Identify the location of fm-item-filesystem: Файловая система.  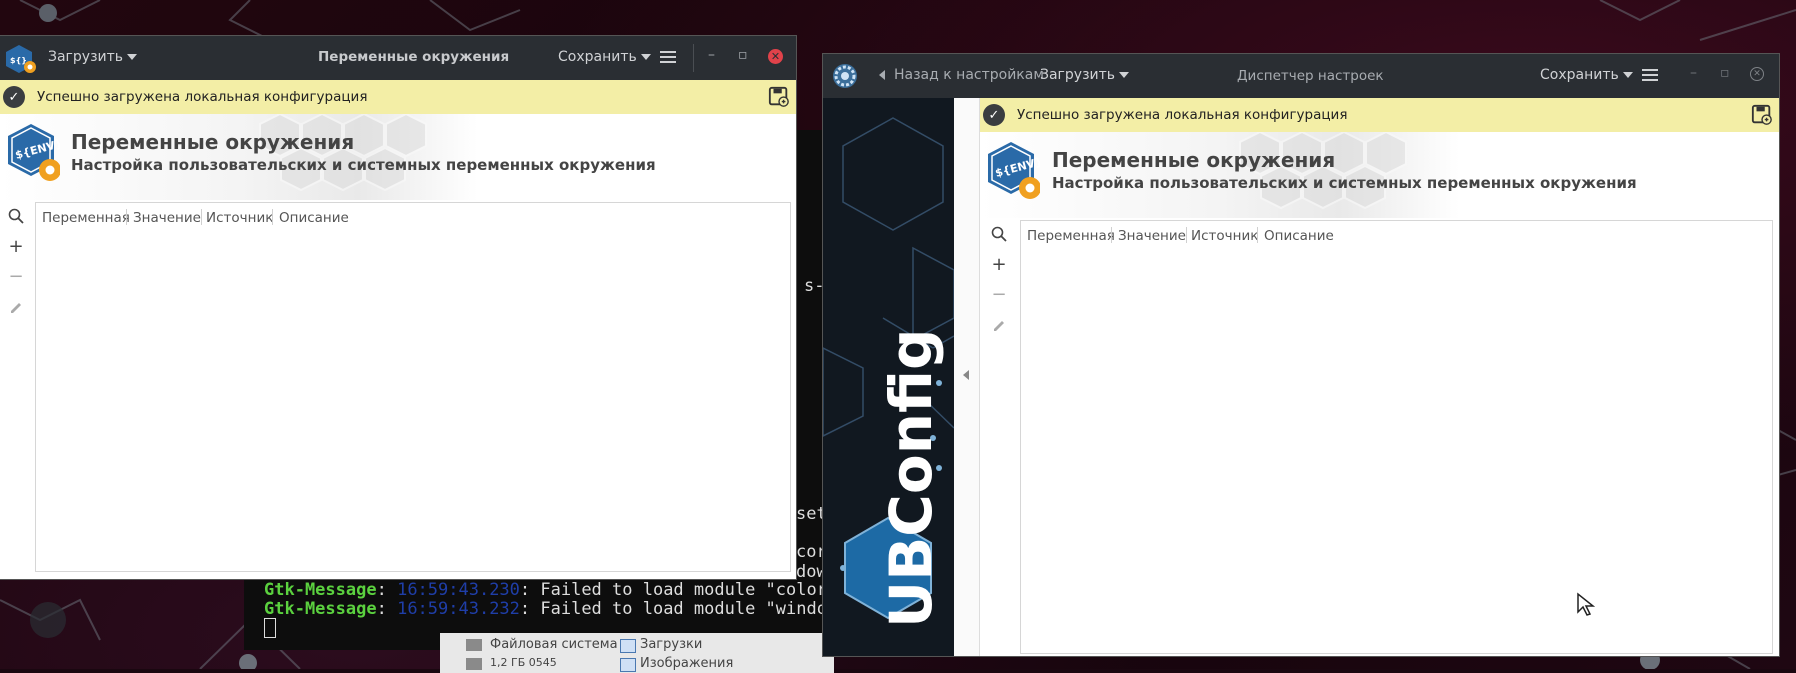
(554, 644).